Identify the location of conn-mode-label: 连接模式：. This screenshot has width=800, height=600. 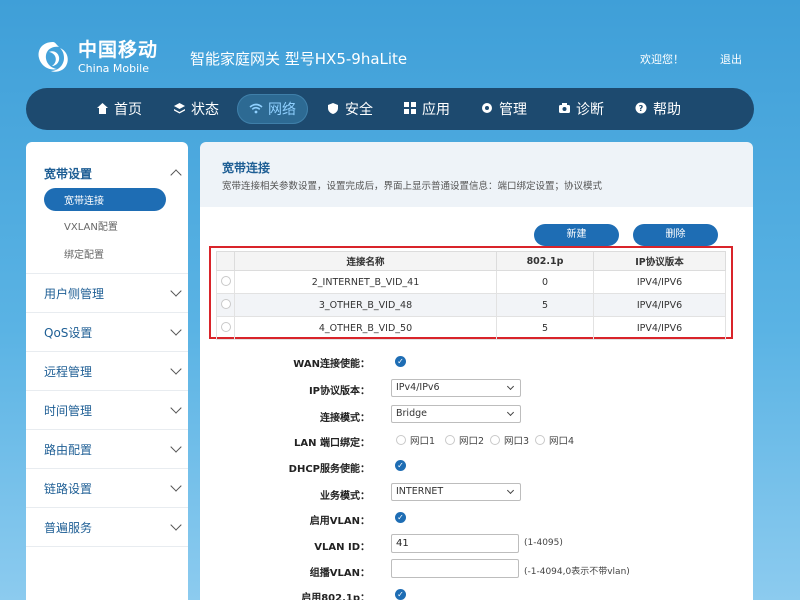
(345, 418).